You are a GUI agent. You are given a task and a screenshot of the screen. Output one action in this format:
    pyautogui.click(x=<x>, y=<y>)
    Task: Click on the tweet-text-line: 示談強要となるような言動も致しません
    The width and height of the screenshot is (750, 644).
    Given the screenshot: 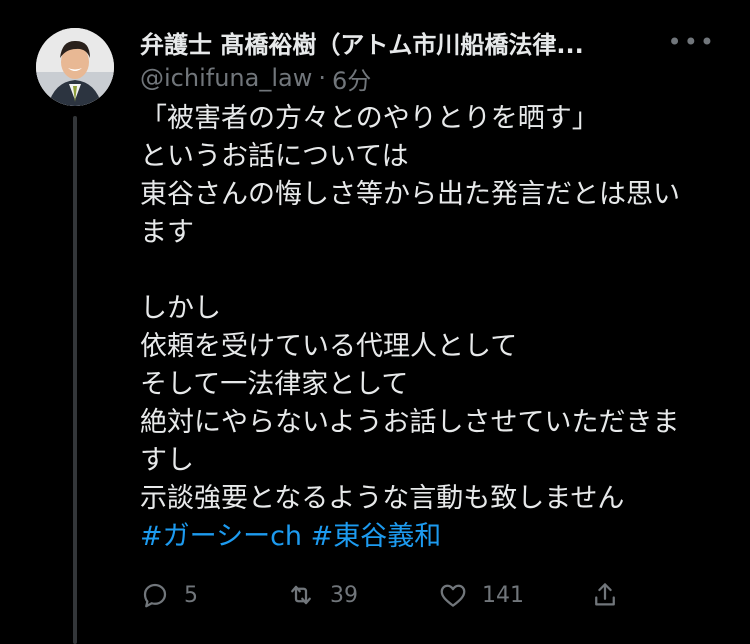 What is the action you would take?
    pyautogui.click(x=382, y=498)
    